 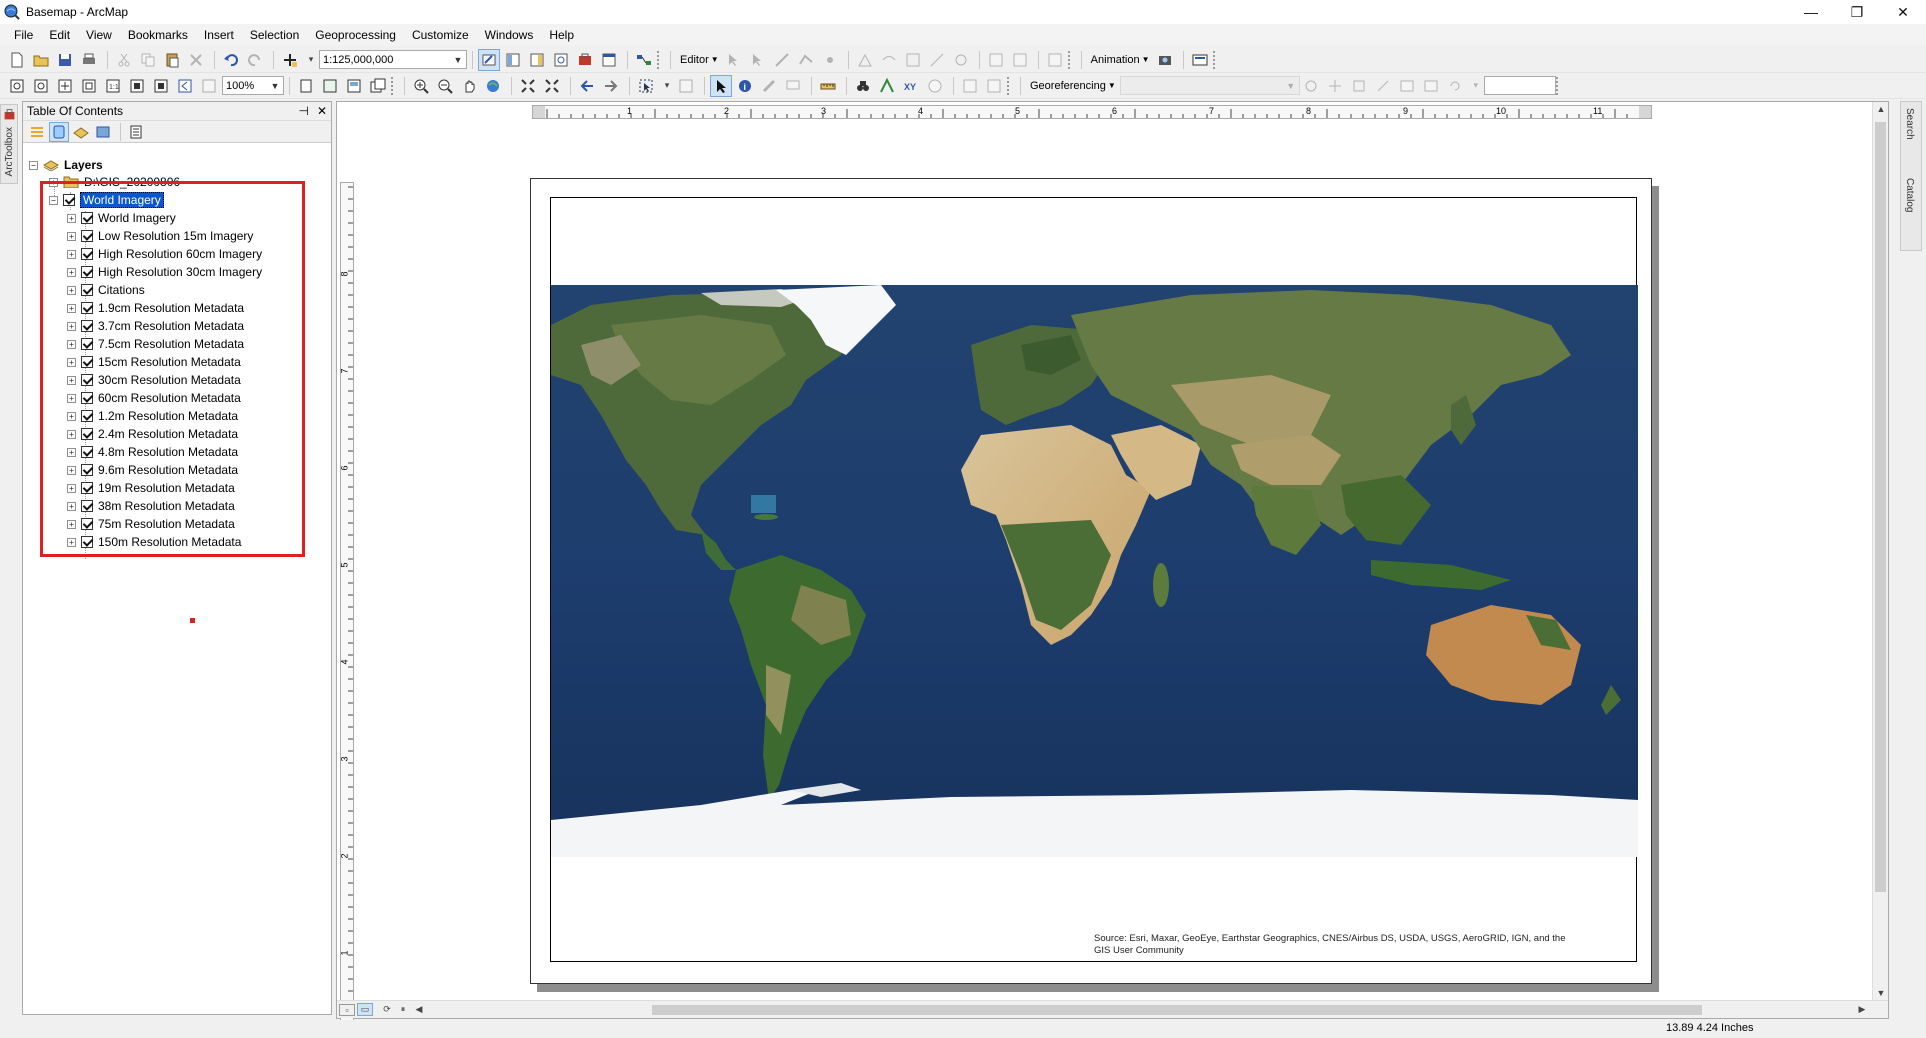 What do you see at coordinates (865, 60) in the screenshot?
I see `edit-vertices-icon` at bounding box center [865, 60].